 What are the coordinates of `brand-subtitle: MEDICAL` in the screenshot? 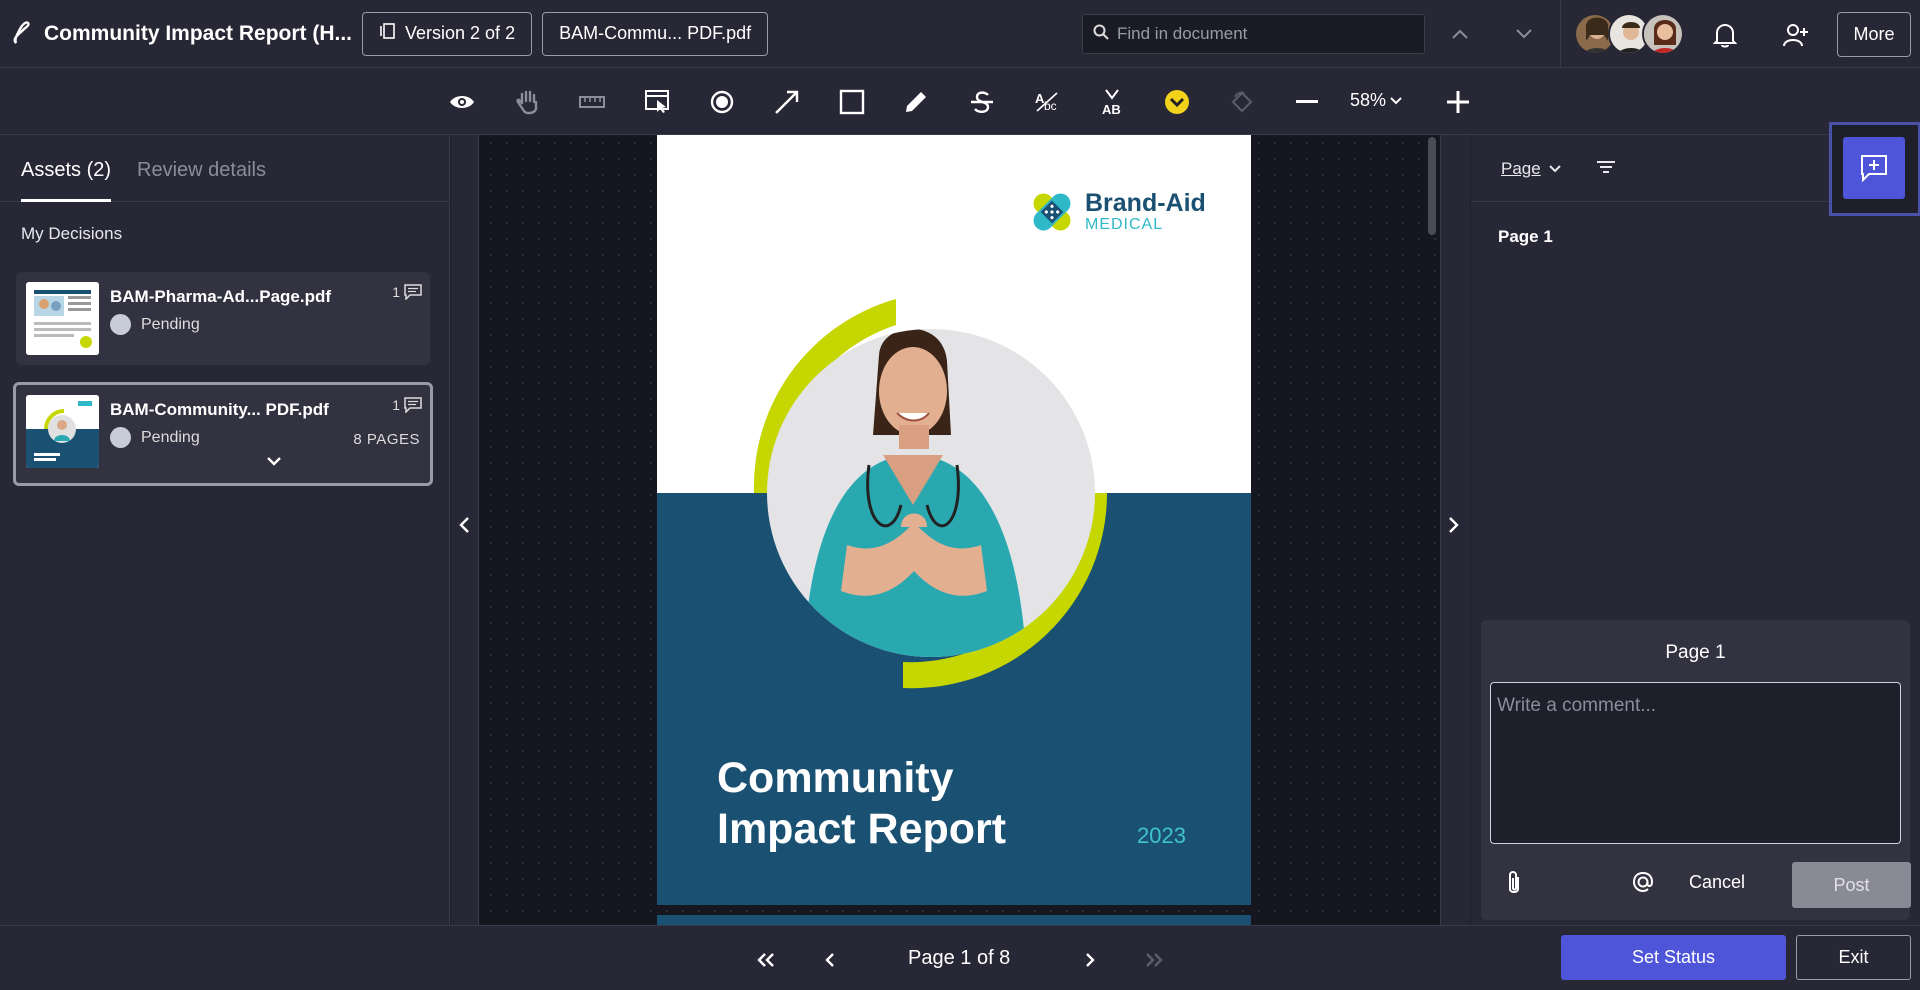 It's located at (1124, 224).